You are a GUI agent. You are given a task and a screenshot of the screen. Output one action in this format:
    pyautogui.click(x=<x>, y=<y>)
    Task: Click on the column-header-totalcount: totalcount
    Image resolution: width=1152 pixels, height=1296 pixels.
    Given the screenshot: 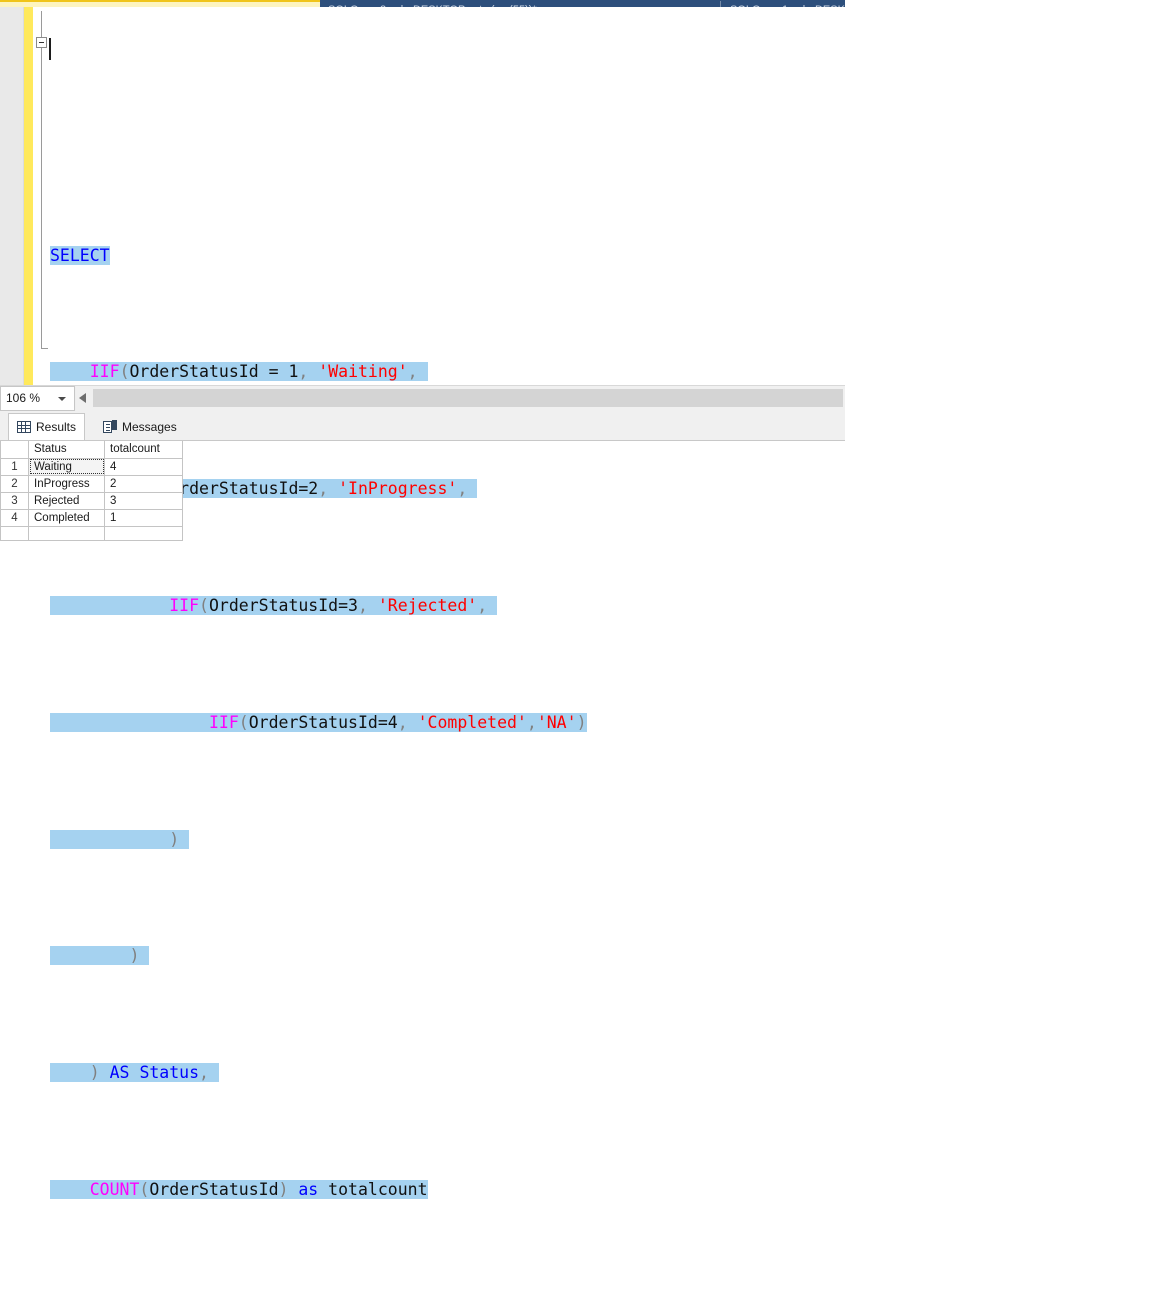 What is the action you would take?
    pyautogui.click(x=143, y=450)
    